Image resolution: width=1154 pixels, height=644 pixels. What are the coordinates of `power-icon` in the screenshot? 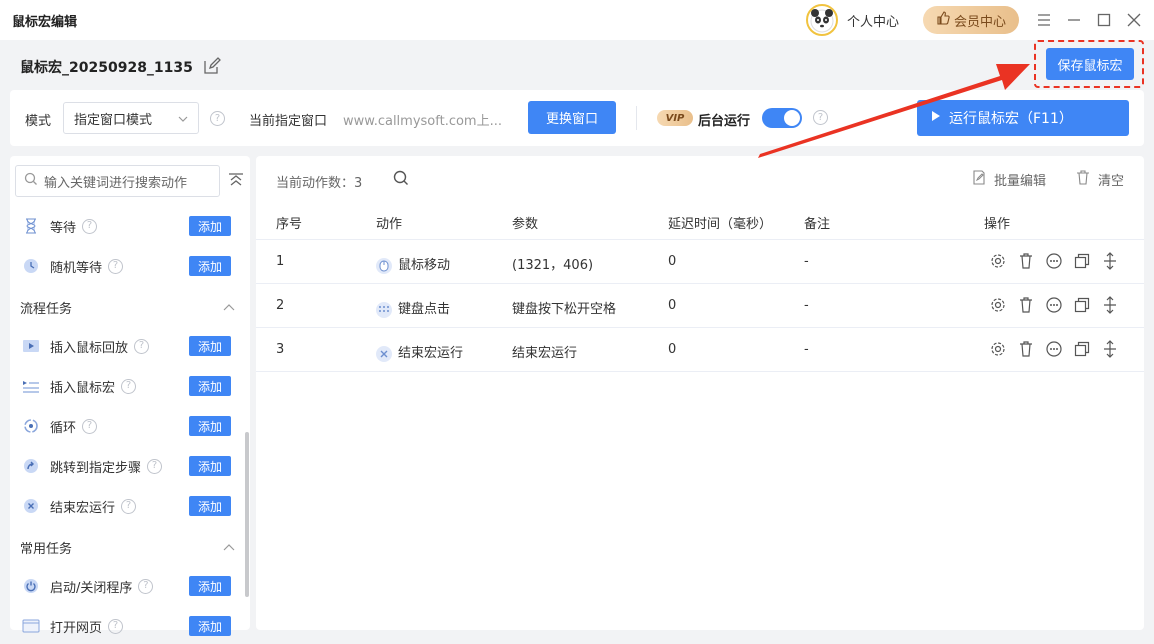 It's located at (31, 586).